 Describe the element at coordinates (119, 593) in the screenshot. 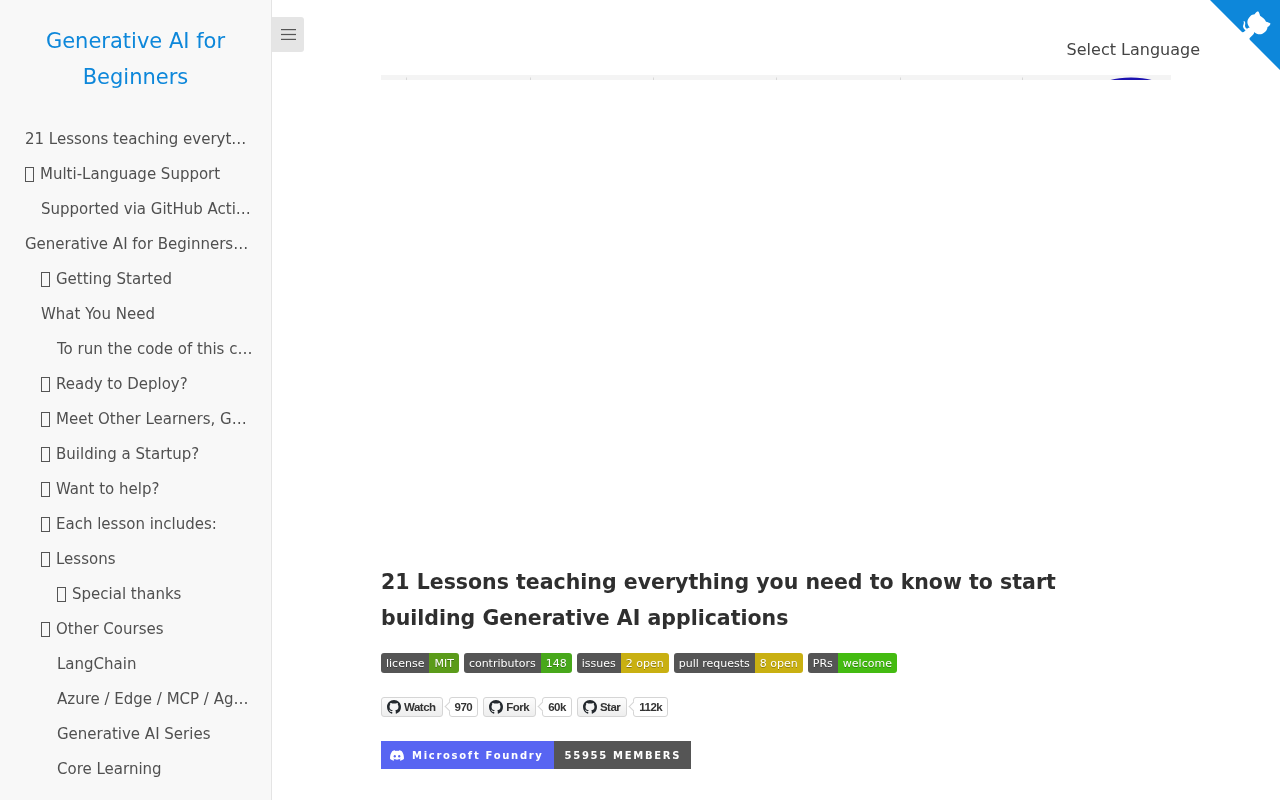

I see `sidebar-link: Special thanks` at that location.